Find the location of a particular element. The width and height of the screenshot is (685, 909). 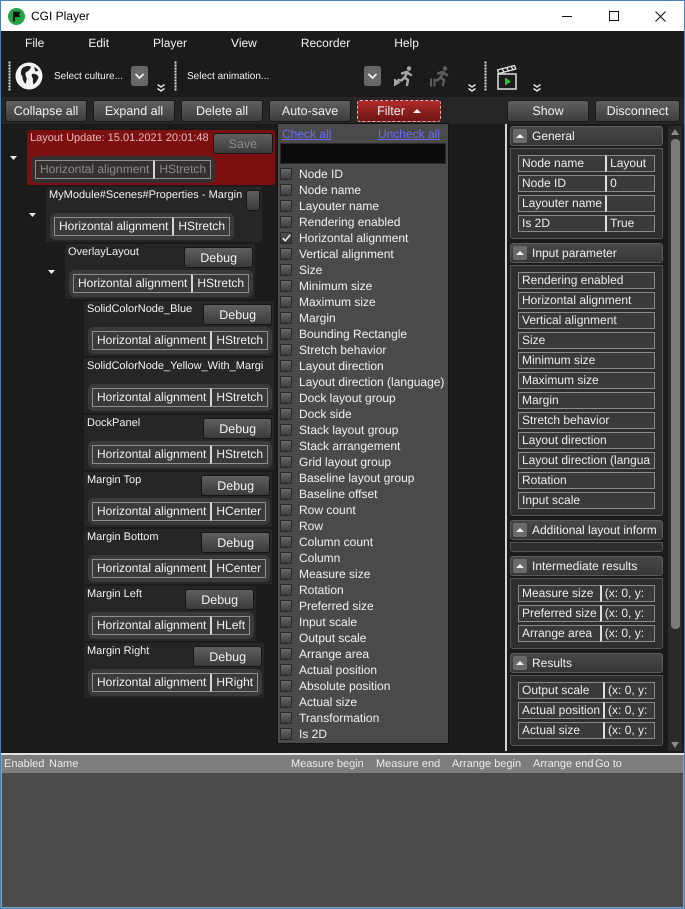

toolbar-button: Delete all is located at coordinates (222, 111).